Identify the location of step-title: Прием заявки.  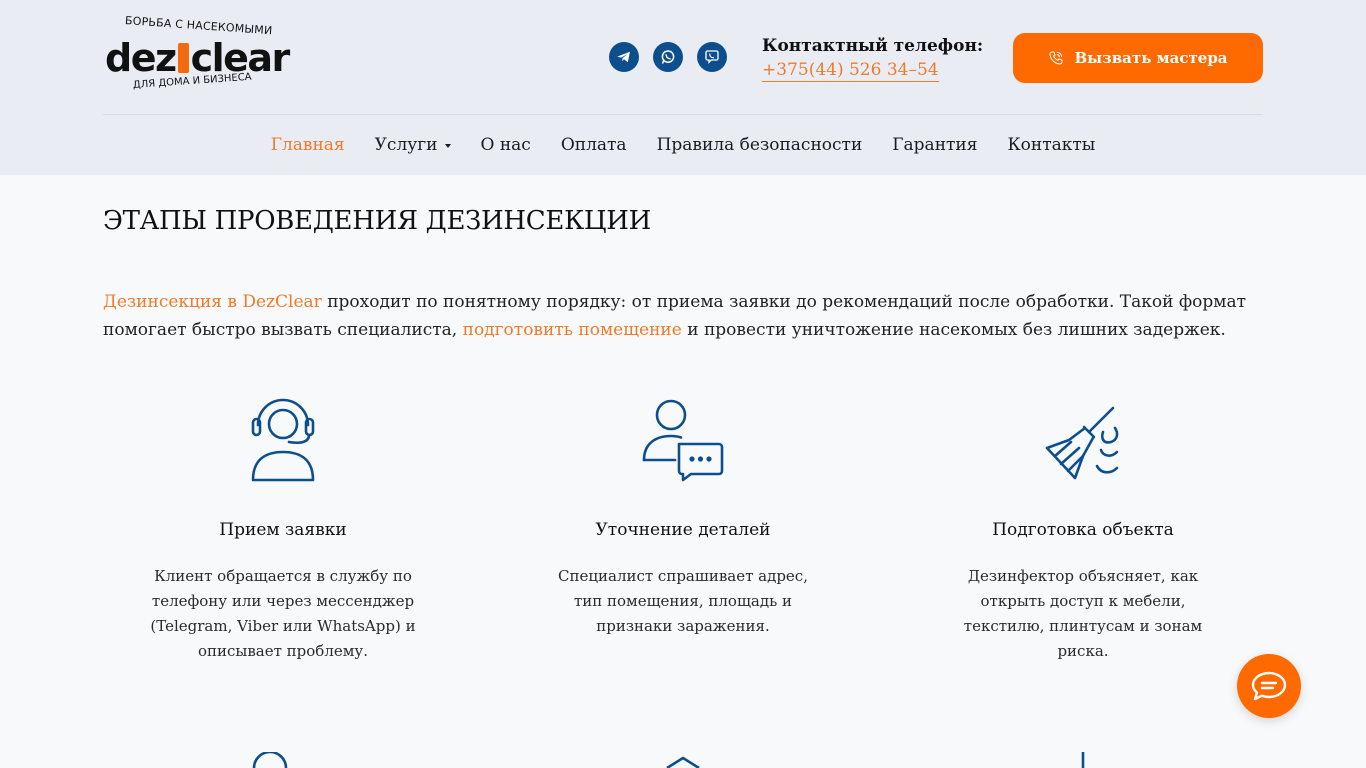
(283, 530).